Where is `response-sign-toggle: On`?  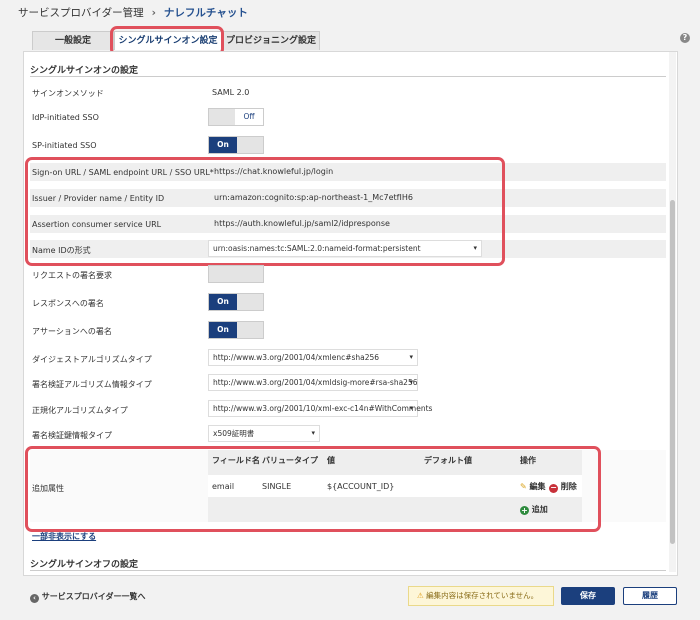
response-sign-toggle: On is located at coordinates (236, 302).